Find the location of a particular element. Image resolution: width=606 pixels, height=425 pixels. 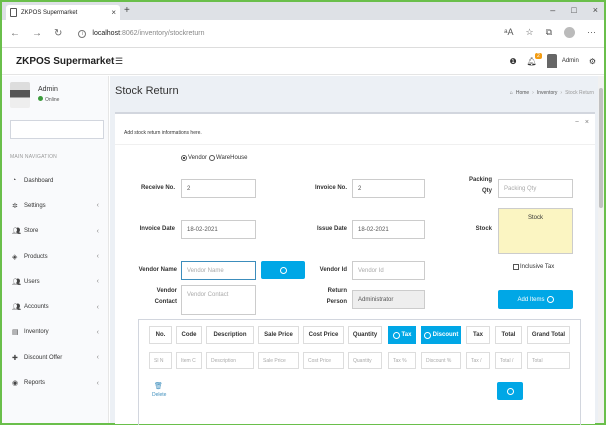

reload-icon: ↻ is located at coordinates (58, 33).